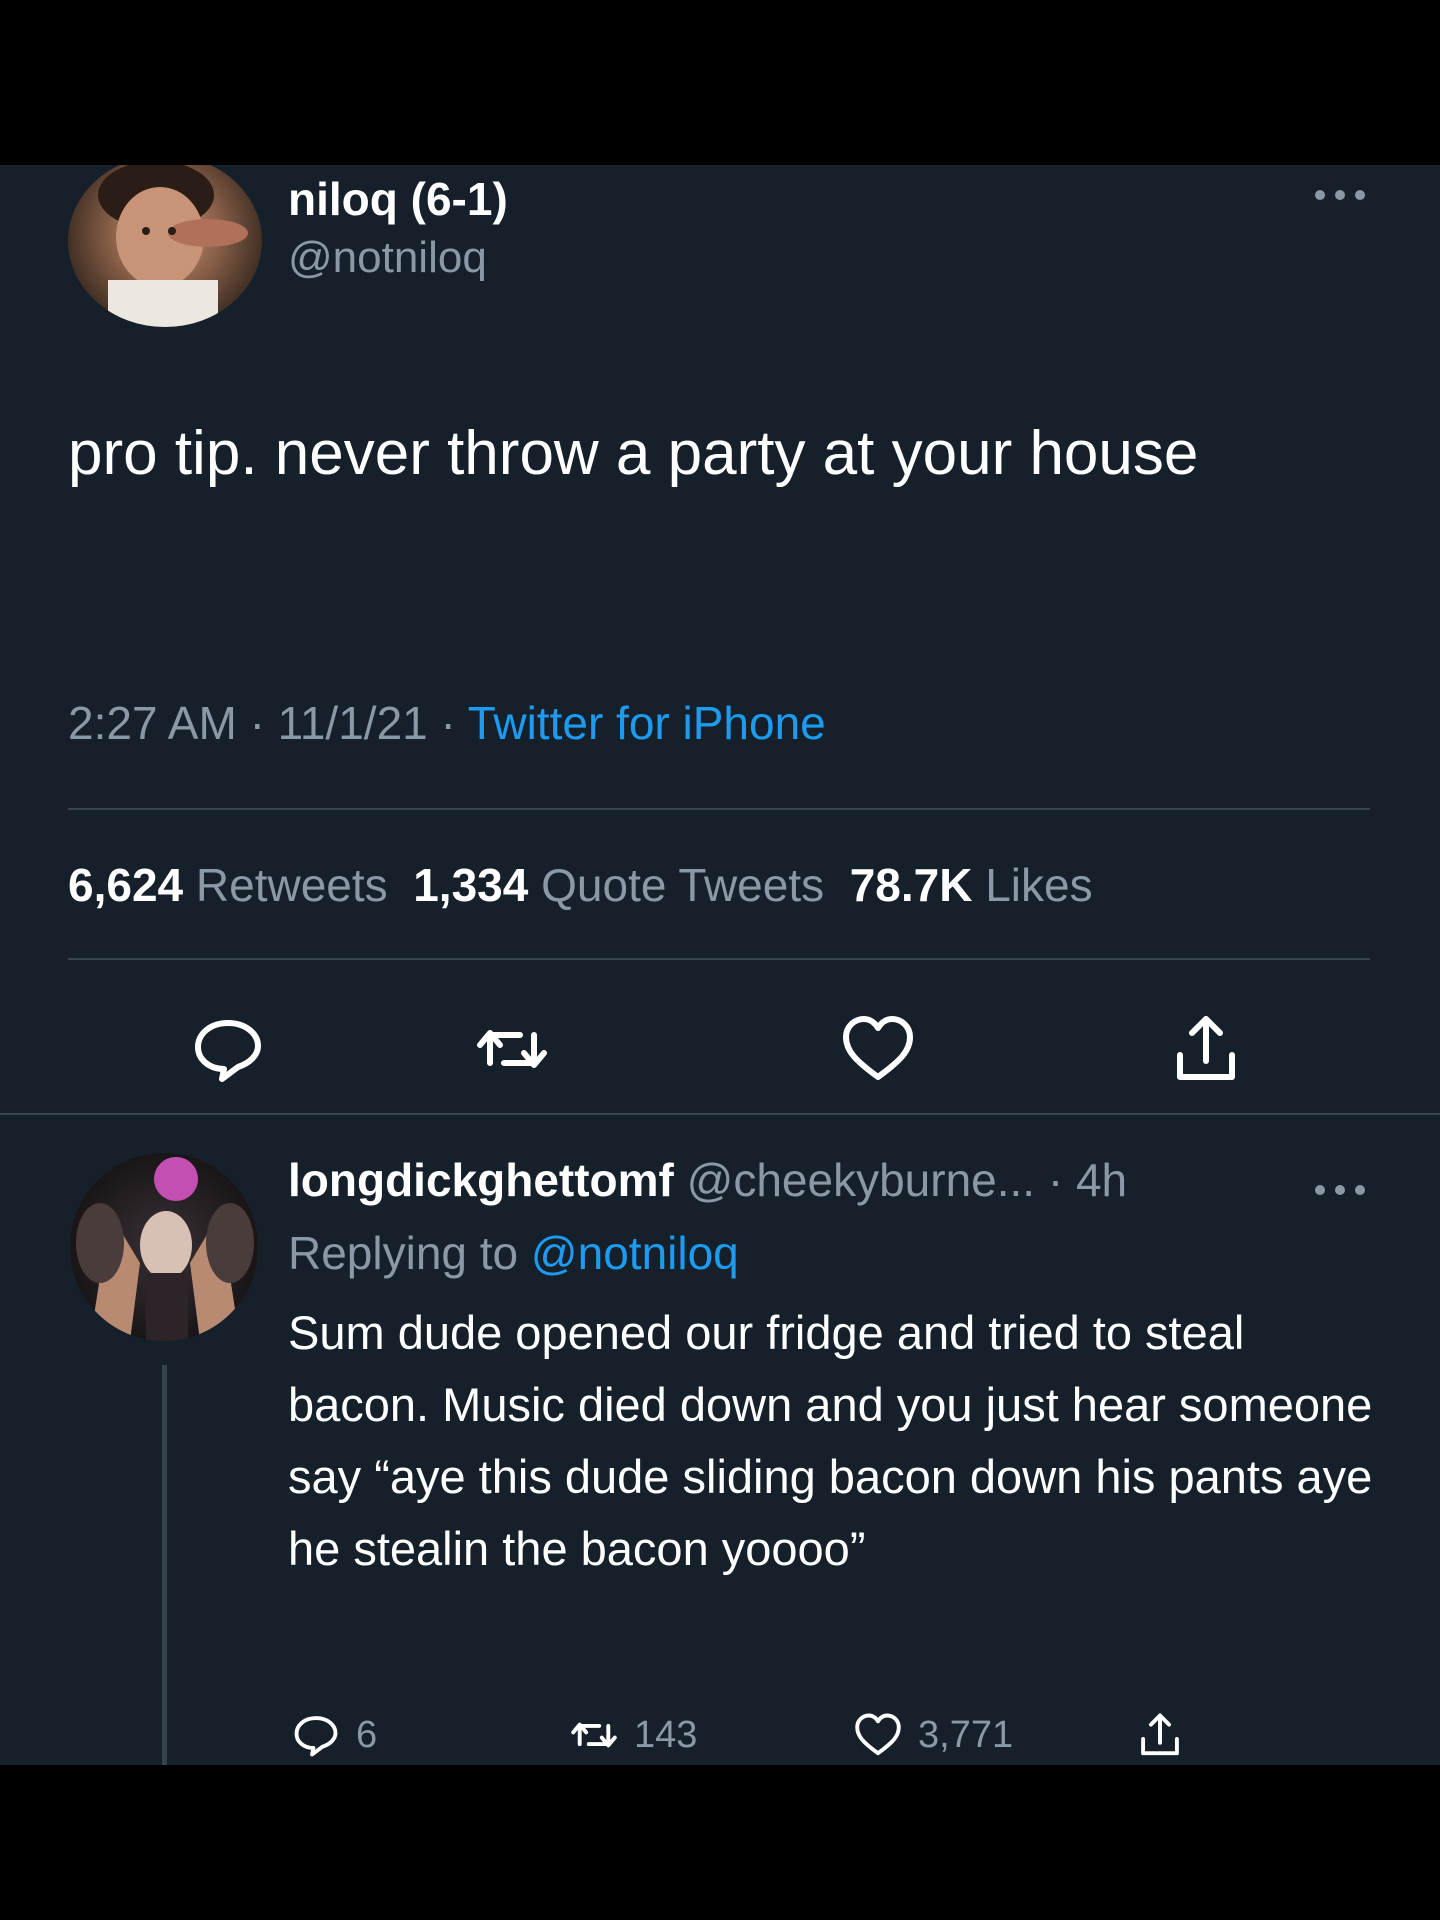 The image size is (1440, 1920). Describe the element at coordinates (367, 1734) in the screenshot. I see `reply-count: 6` at that location.